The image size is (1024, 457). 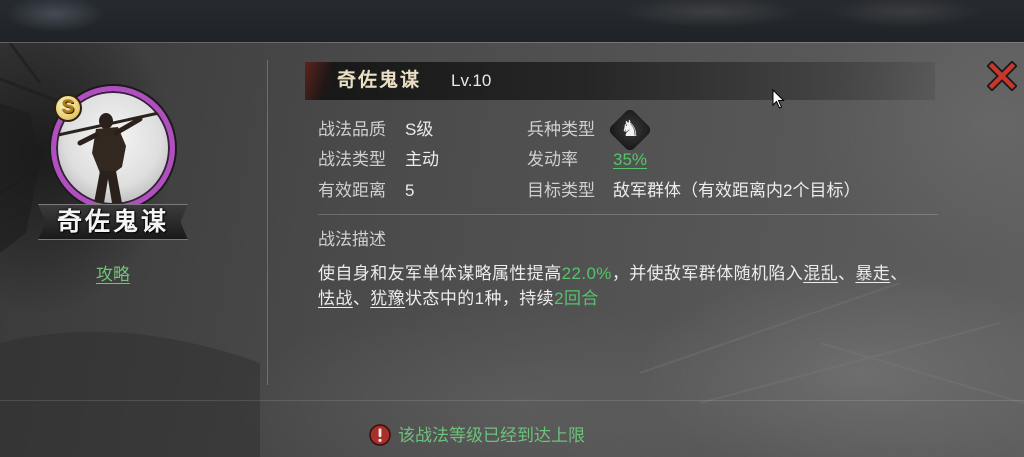 I want to click on target-type-label: 目标类型, so click(x=561, y=190).